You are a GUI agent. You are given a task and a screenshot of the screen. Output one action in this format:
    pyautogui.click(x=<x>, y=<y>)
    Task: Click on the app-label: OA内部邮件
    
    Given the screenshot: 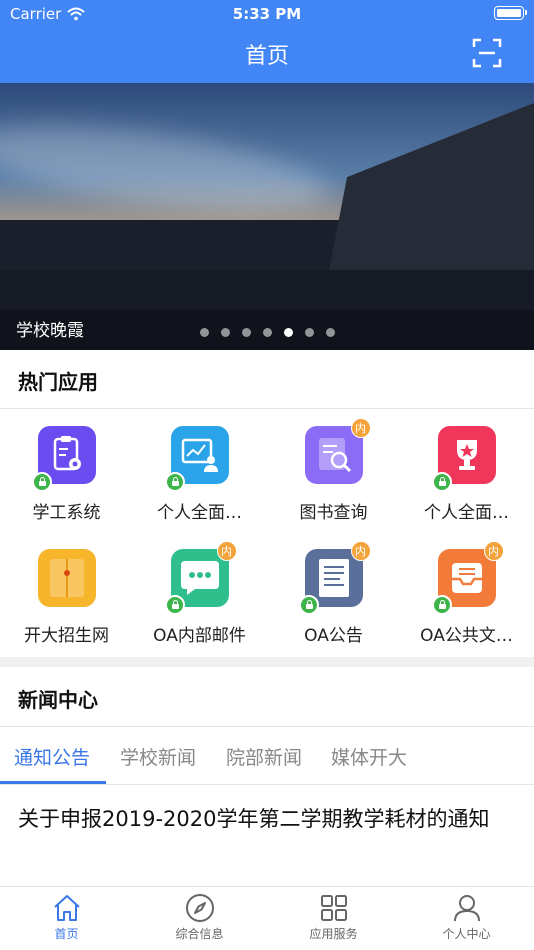 What is the action you would take?
    pyautogui.click(x=199, y=636)
    